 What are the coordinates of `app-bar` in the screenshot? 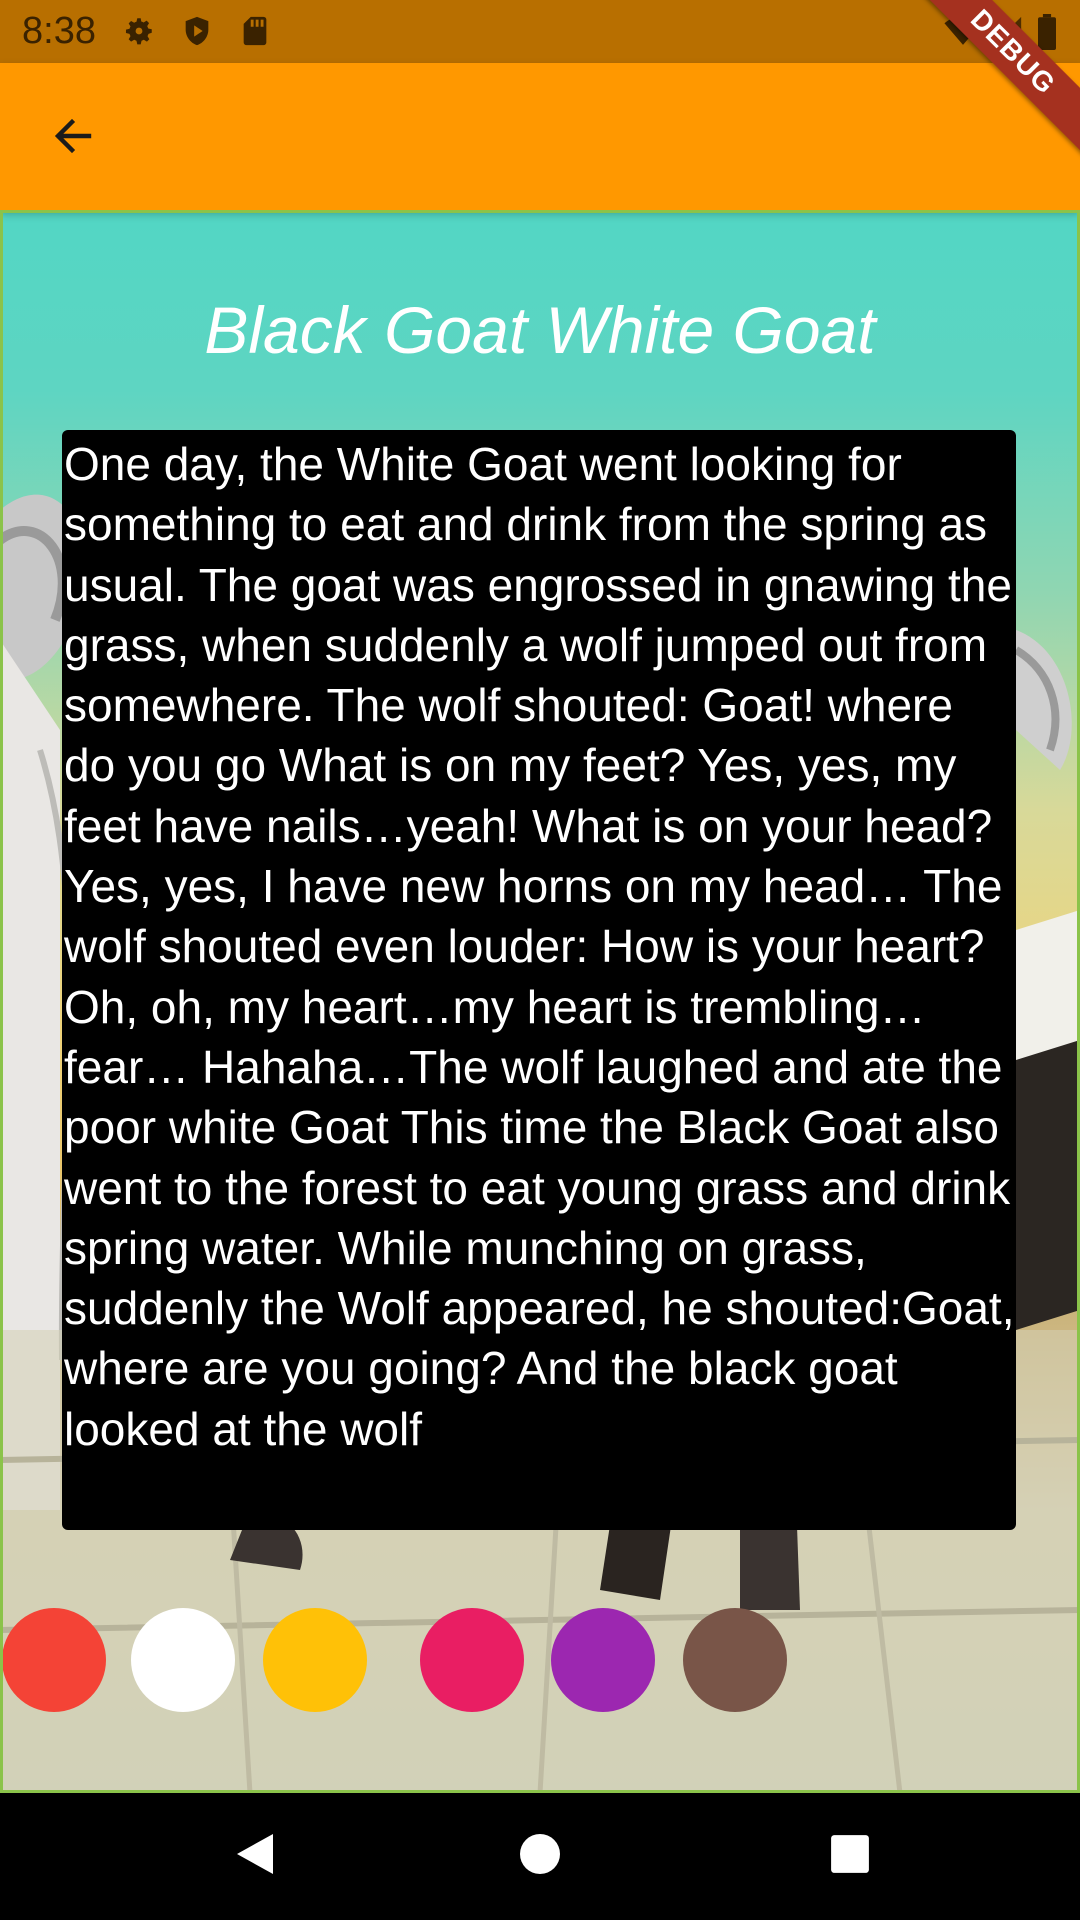 It's located at (540, 136).